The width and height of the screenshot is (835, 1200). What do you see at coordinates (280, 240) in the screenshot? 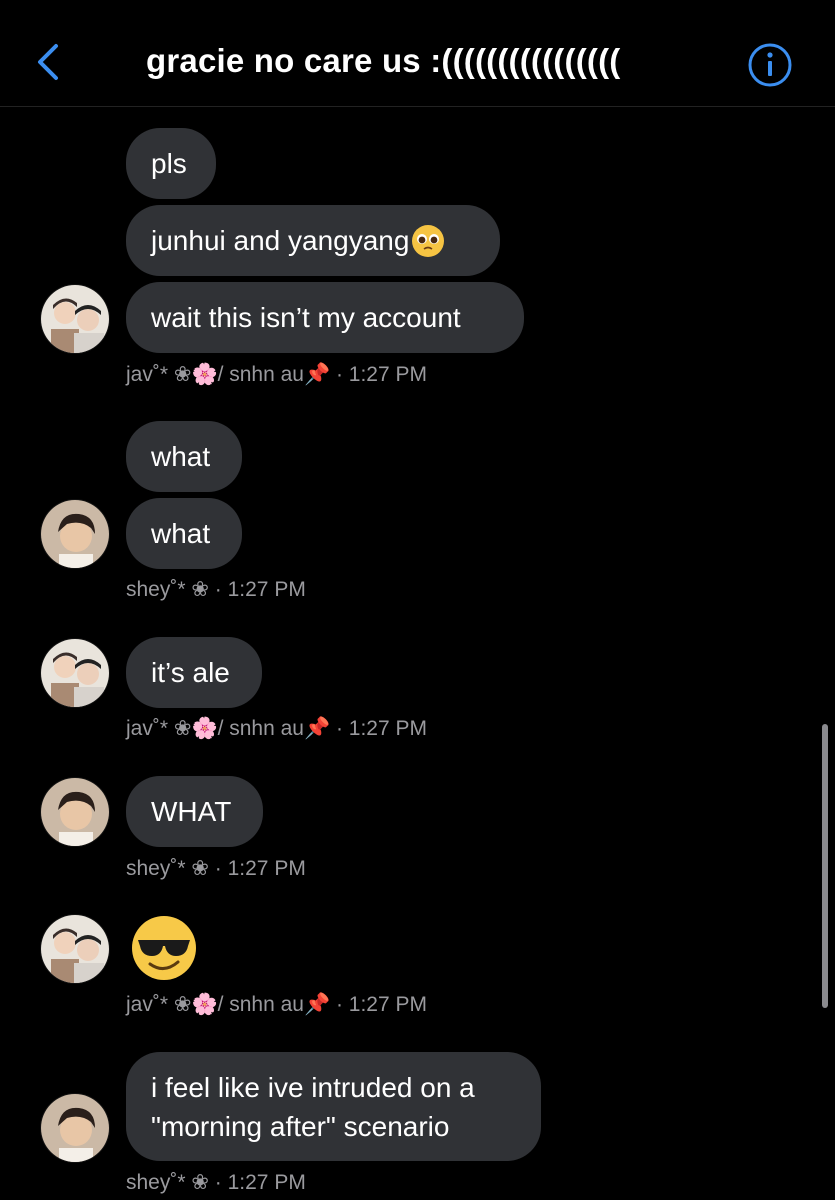
I see `message-text: junhui and yangyang` at bounding box center [280, 240].